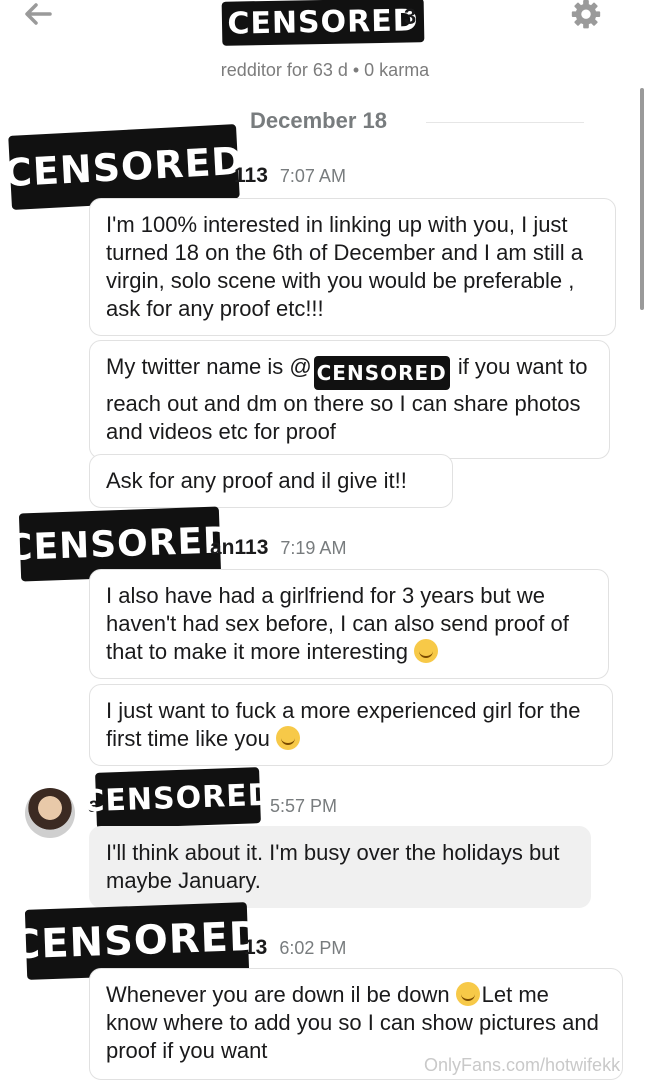  Describe the element at coordinates (381, 373) in the screenshot. I see `censored-twitter-handle: CENSORED` at that location.